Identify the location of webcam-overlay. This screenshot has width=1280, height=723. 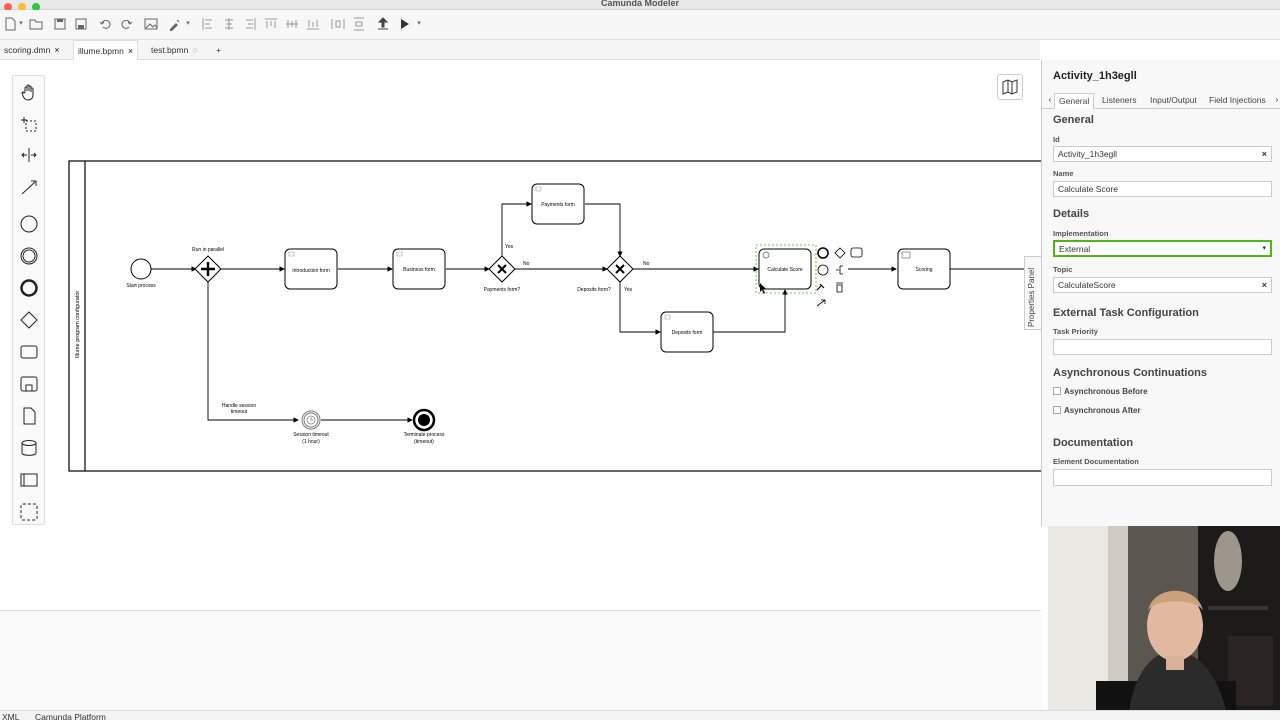
(1164, 623).